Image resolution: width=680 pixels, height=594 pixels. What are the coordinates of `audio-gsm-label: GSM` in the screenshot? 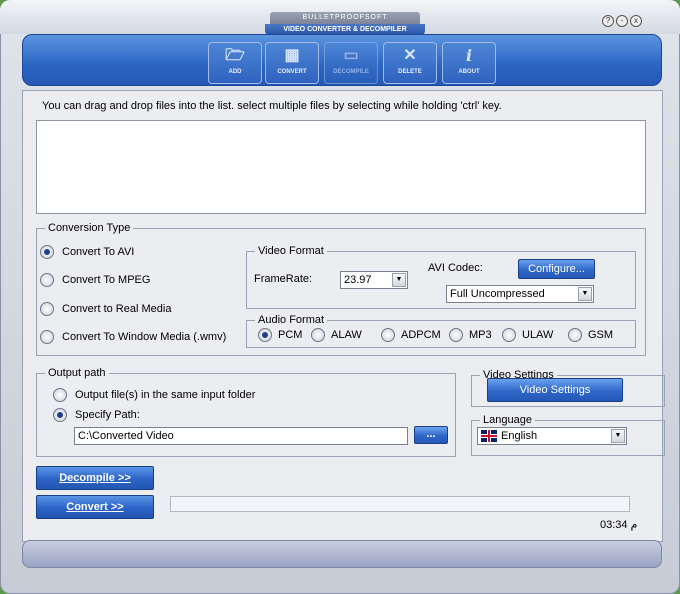 It's located at (601, 335).